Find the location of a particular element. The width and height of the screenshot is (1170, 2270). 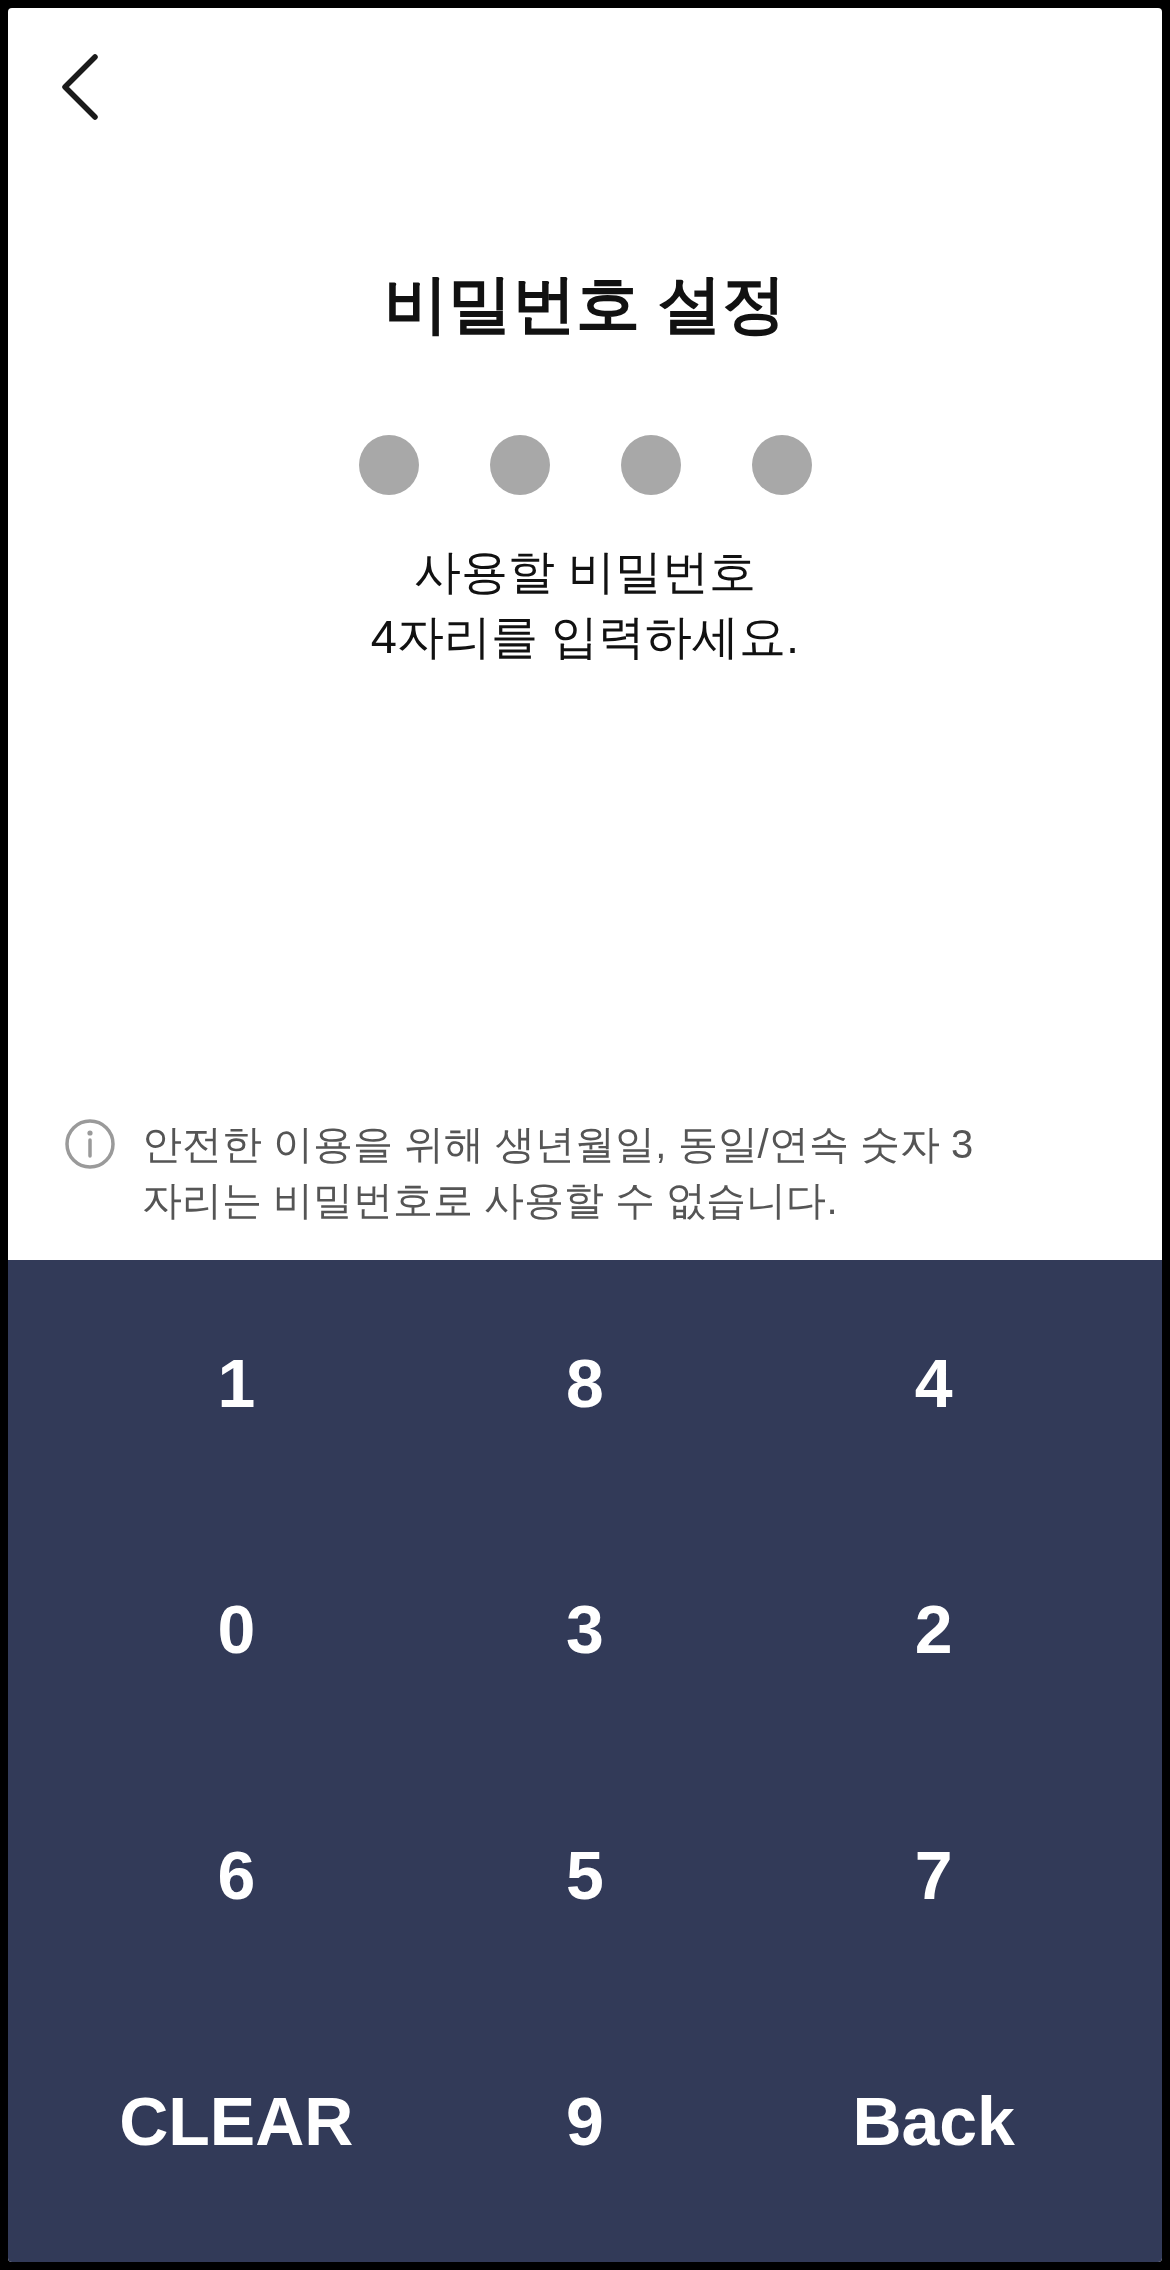

keypad-key: 3 is located at coordinates (585, 1629).